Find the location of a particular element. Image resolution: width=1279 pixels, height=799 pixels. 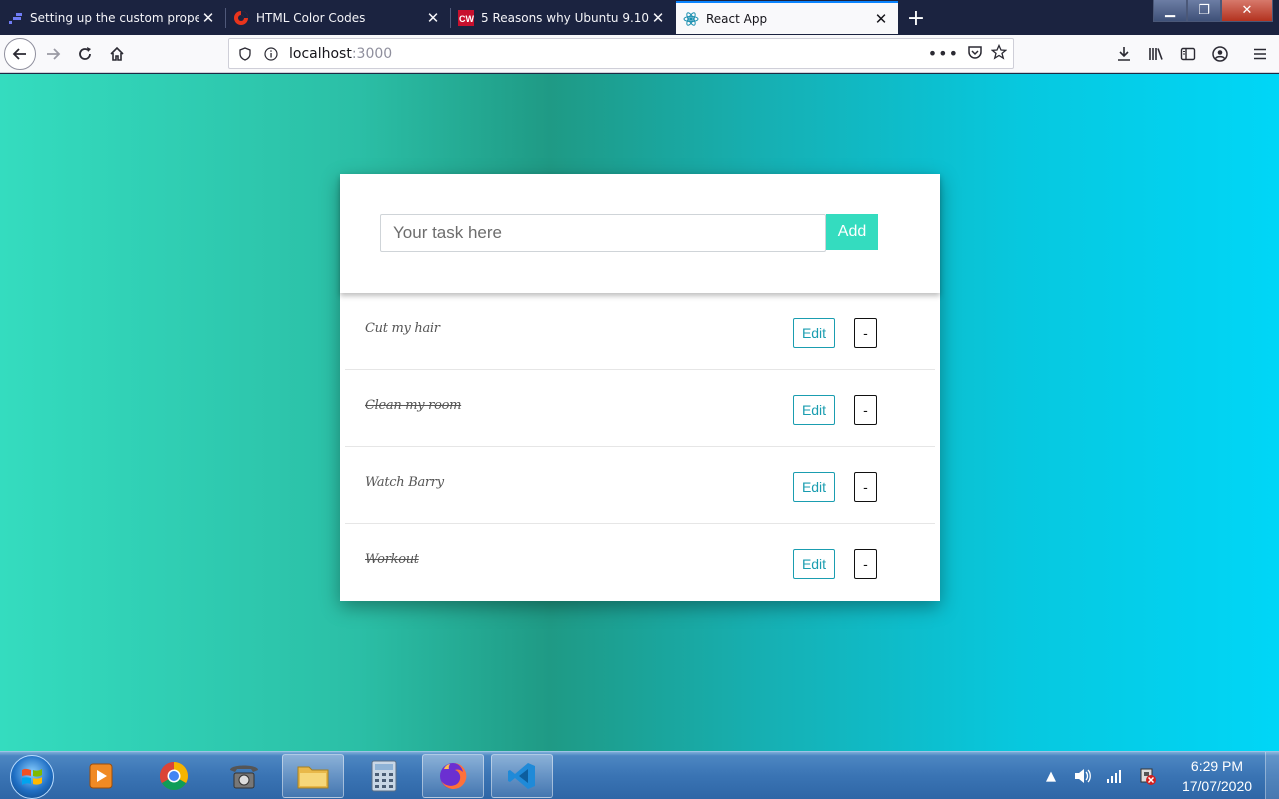

new-tab-button: + is located at coordinates (916, 18).